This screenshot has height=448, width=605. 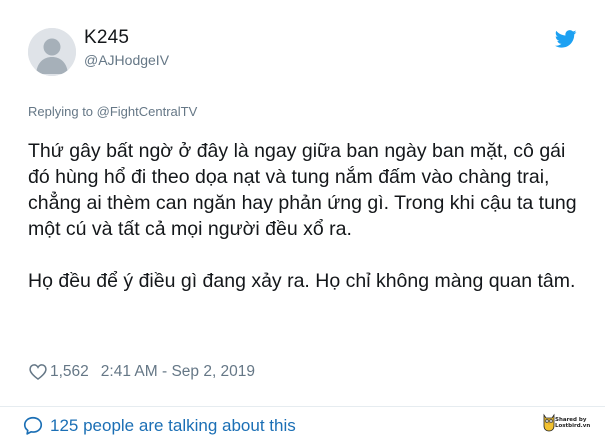 I want to click on default-avatar-icon, so click(x=52, y=52).